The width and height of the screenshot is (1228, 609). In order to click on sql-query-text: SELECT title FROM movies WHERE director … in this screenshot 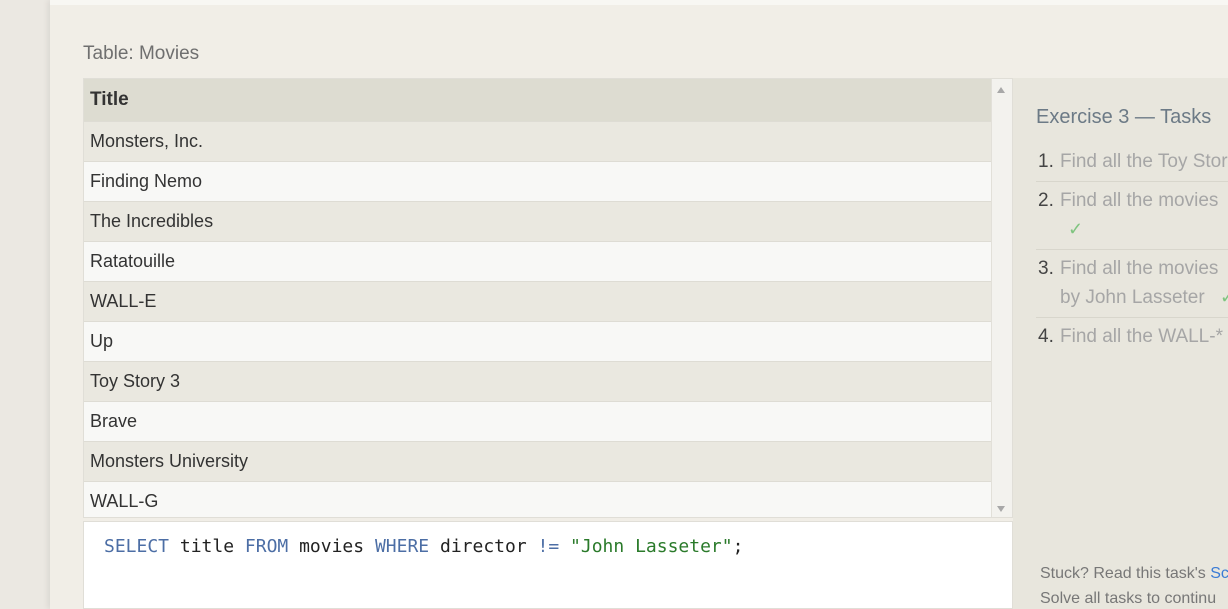, I will do `click(423, 546)`.